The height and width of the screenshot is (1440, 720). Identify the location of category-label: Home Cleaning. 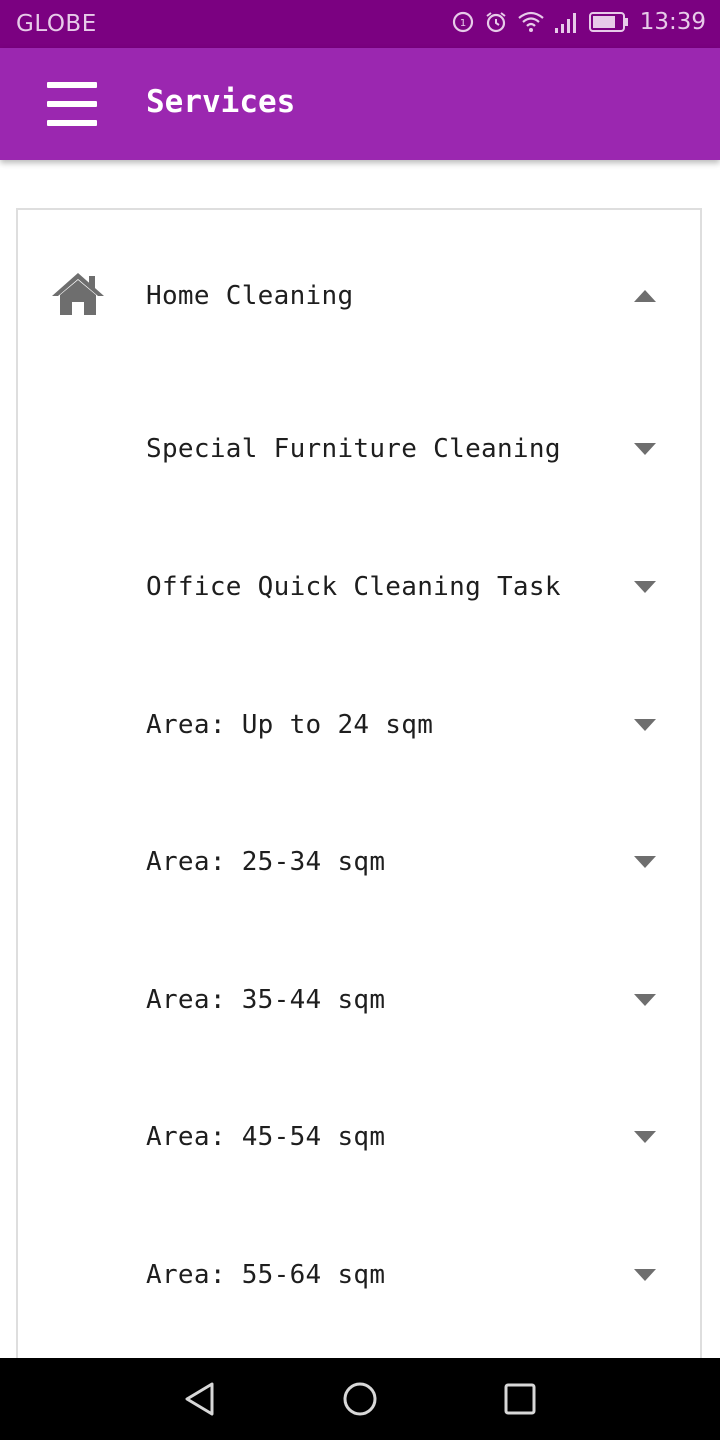
(250, 296).